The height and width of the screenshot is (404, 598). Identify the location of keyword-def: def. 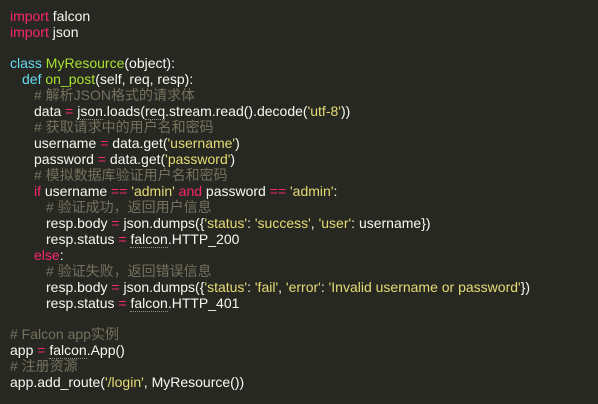
(32, 79).